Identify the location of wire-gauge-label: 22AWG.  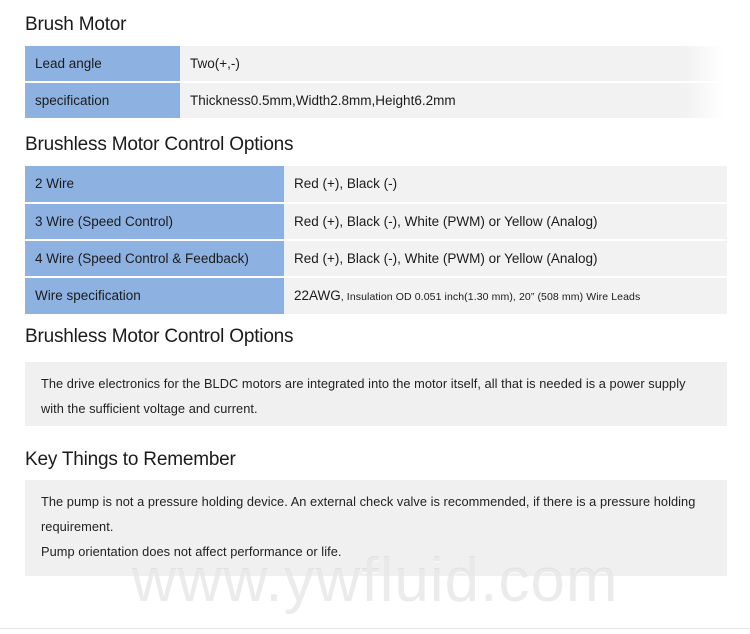
(317, 295).